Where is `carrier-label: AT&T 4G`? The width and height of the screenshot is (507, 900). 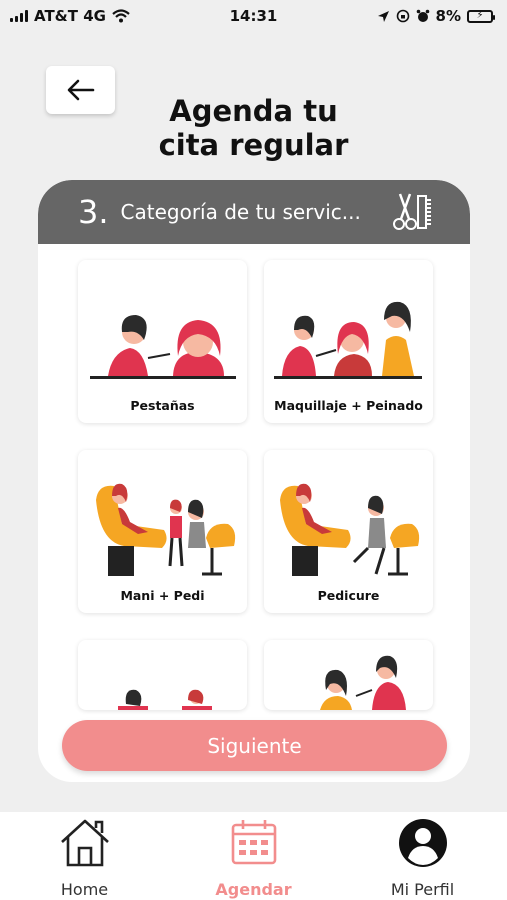 carrier-label: AT&T 4G is located at coordinates (70, 16).